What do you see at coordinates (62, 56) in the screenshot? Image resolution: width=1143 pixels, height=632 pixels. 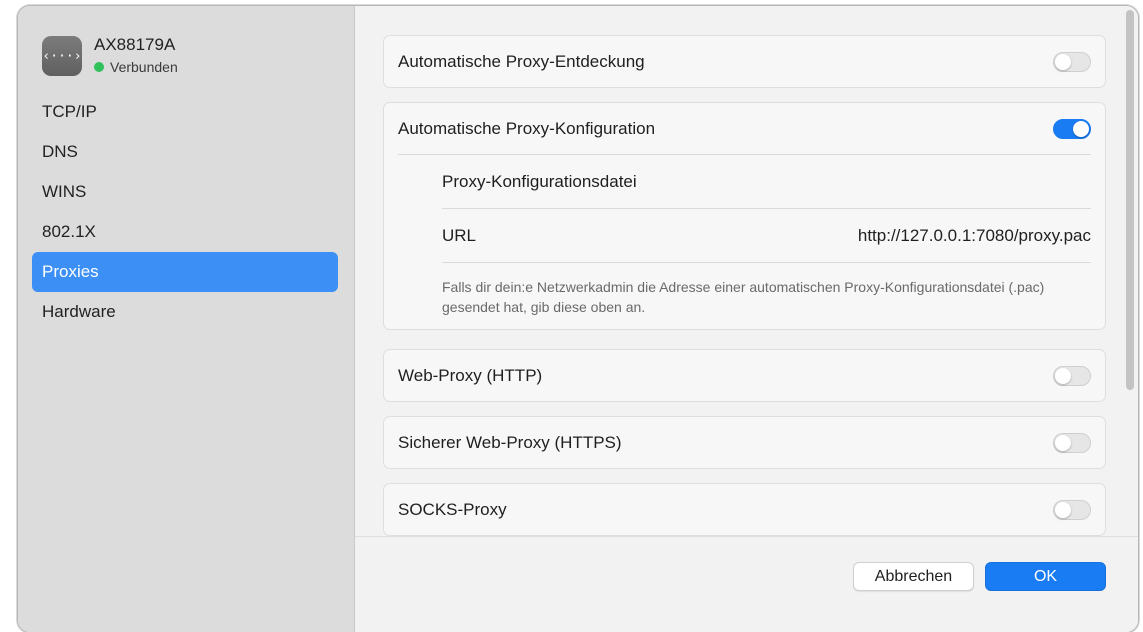 I see `network-adapter-icon: ‹···›` at bounding box center [62, 56].